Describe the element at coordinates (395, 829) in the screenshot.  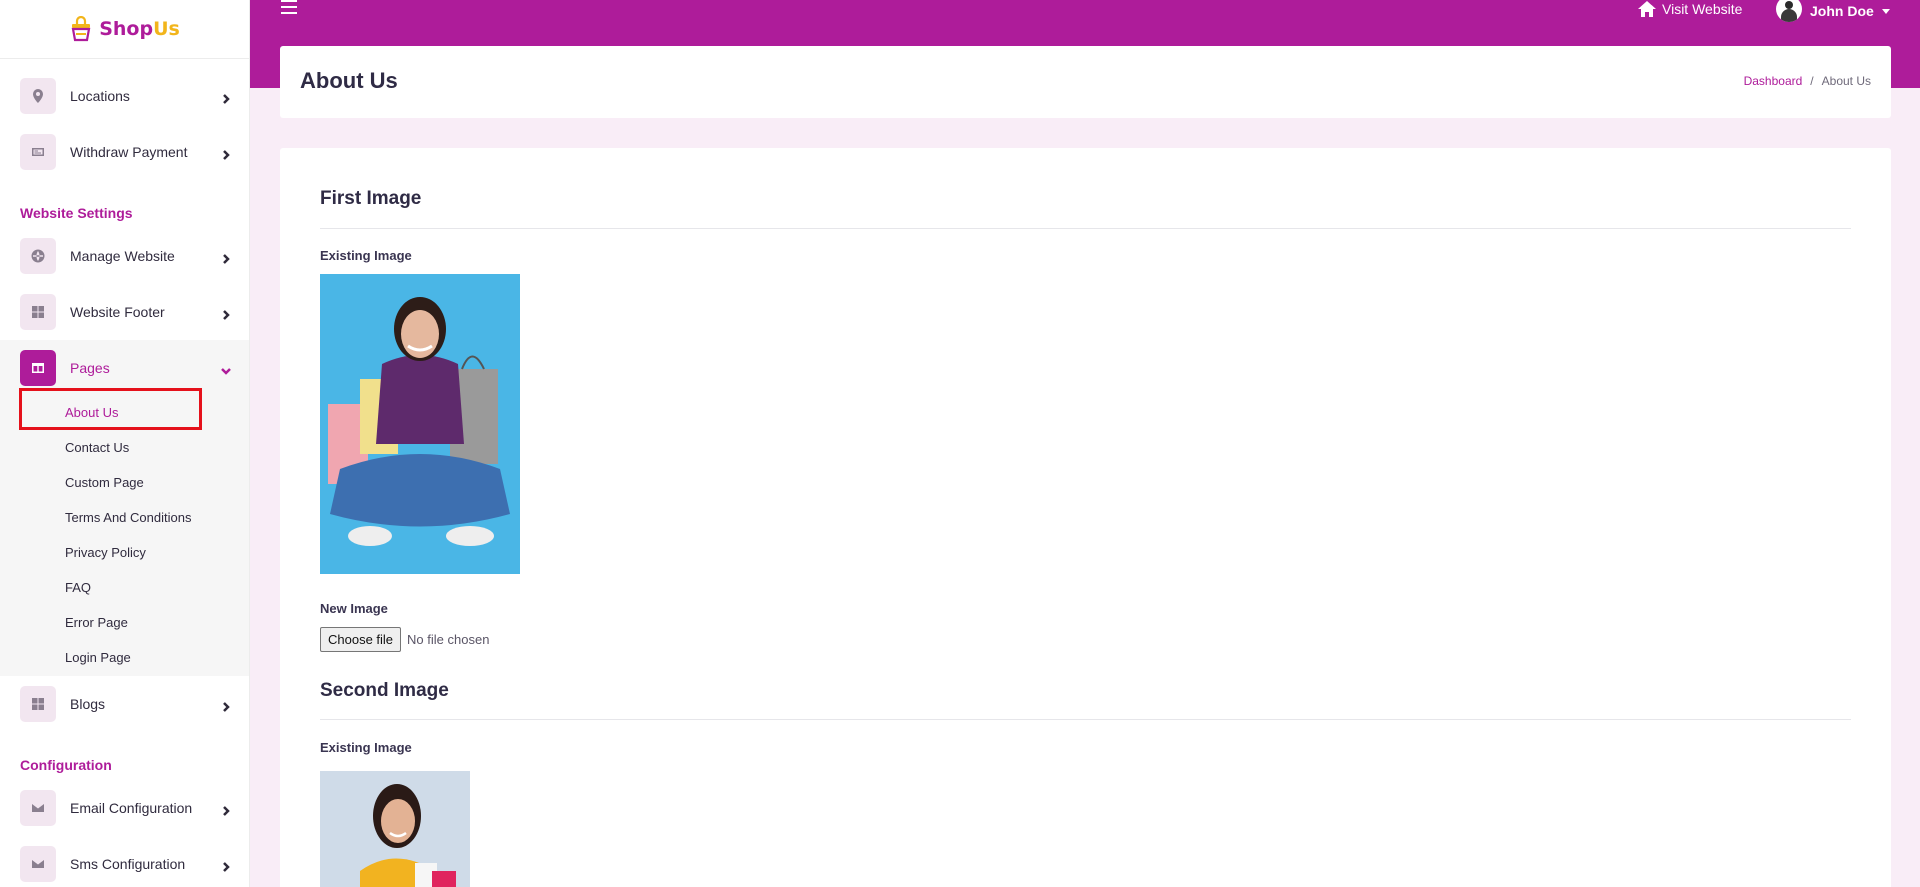
I see `second-existing-image` at that location.